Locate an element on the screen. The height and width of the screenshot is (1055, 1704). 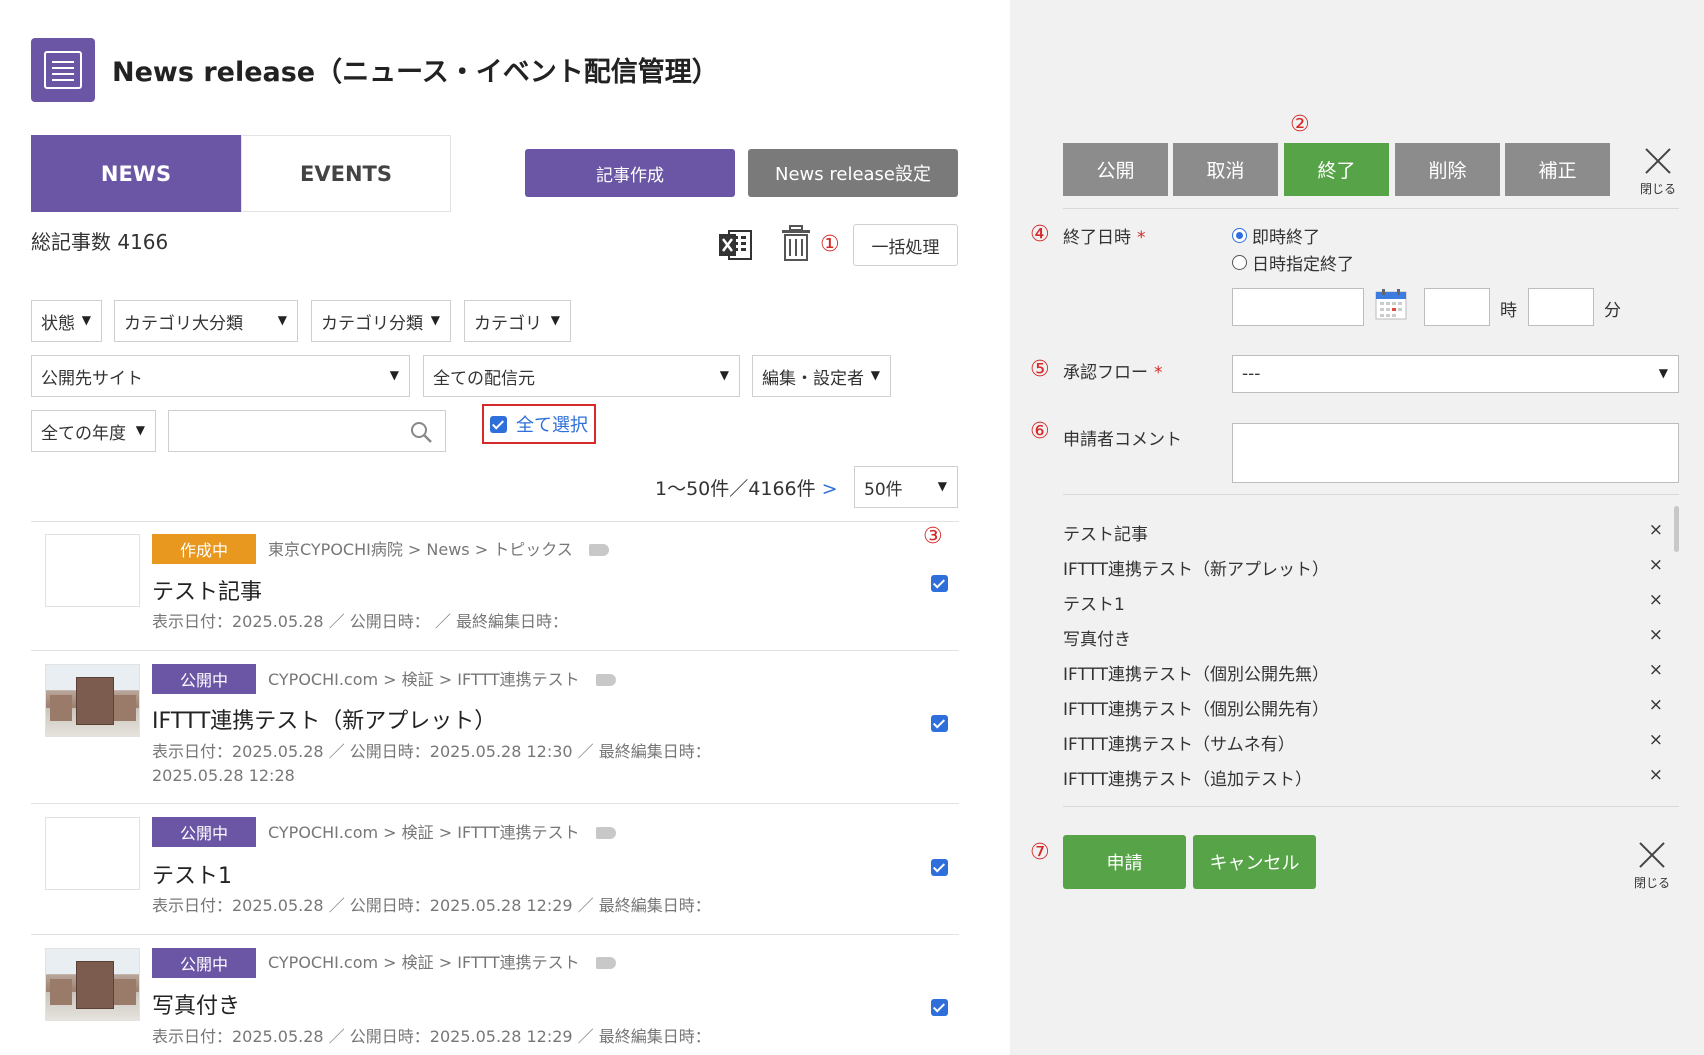
approval-flow-value: --- is located at coordinates (1251, 374).